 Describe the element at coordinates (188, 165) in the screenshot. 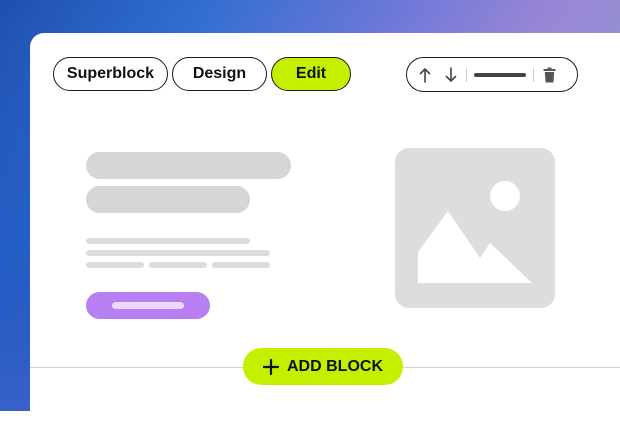

I see `heading-placeholder` at that location.